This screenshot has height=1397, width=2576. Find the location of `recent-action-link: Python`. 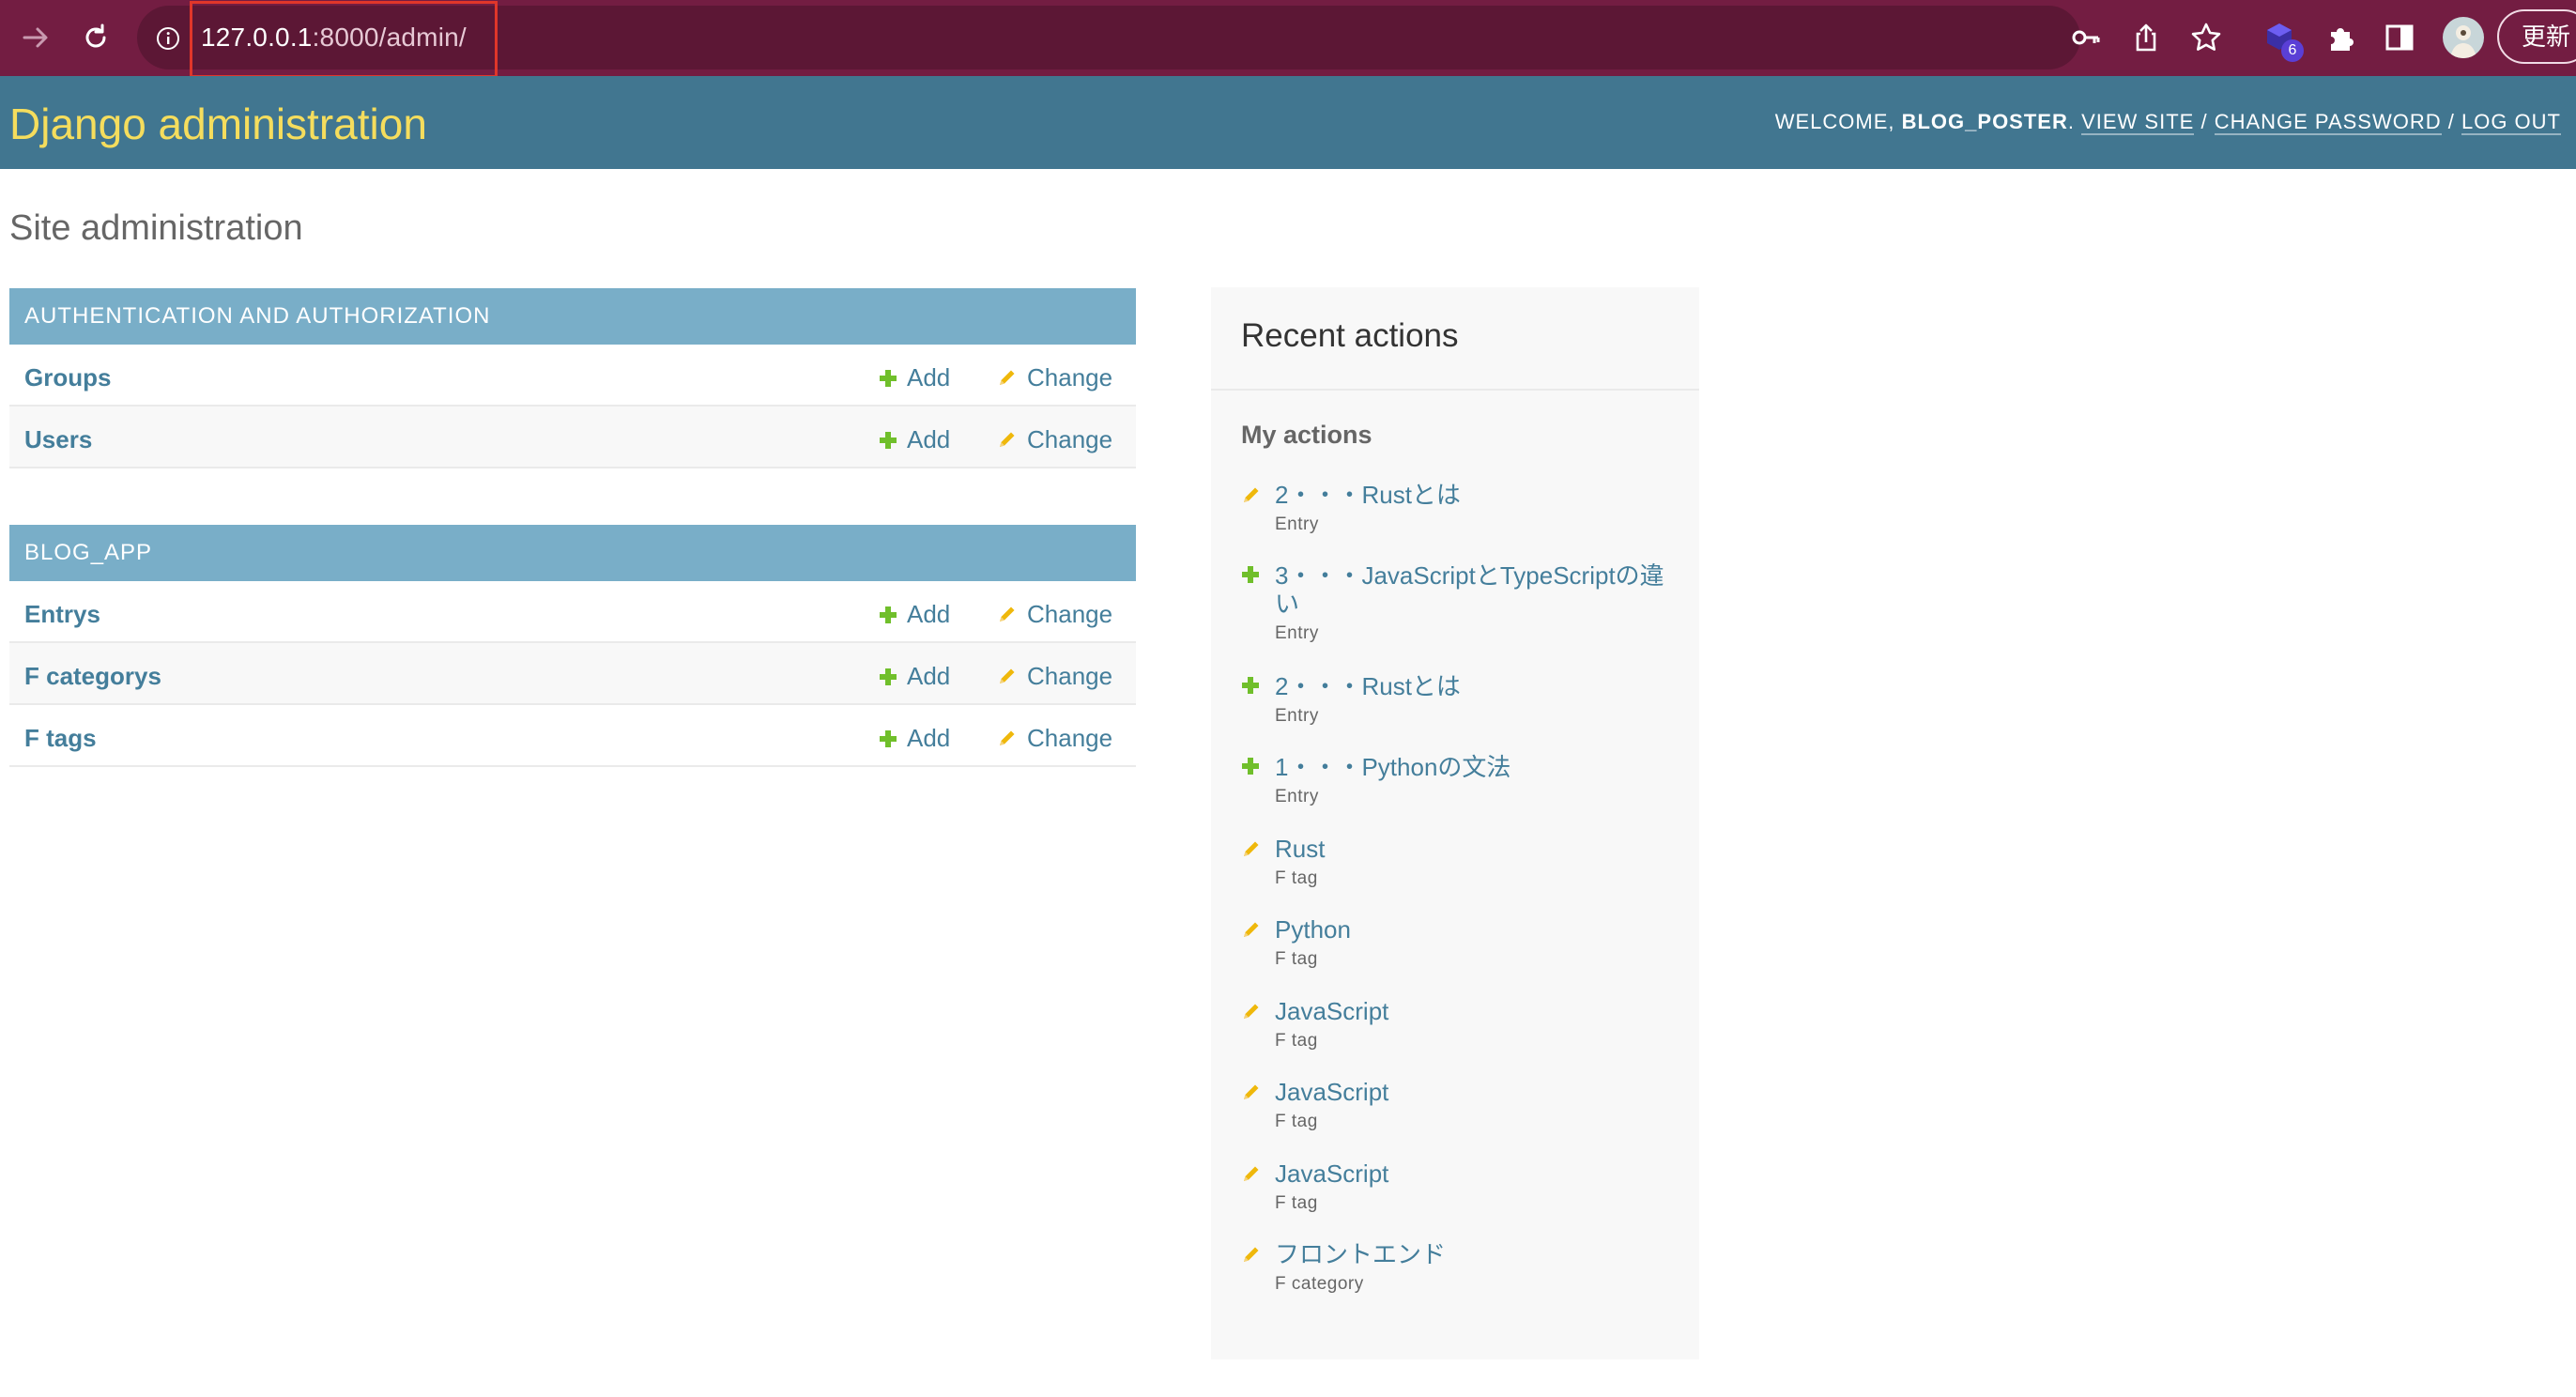

recent-action-link: Python is located at coordinates (1477, 929).